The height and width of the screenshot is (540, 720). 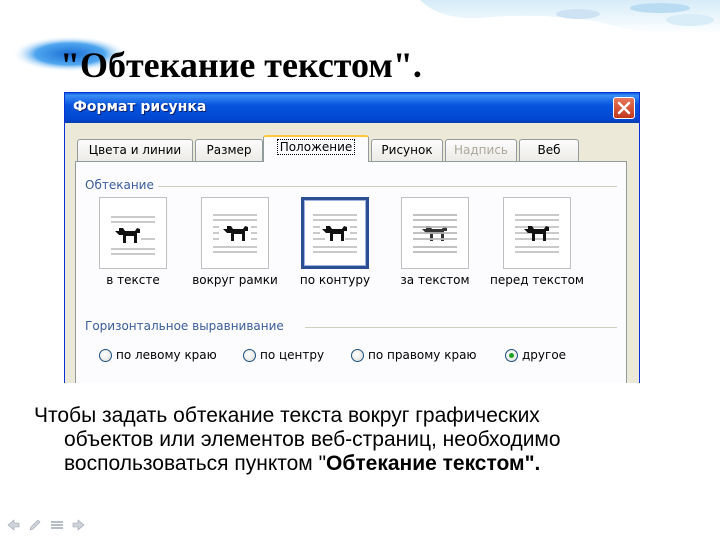 I want to click on wrap-inline-button, so click(x=133, y=233).